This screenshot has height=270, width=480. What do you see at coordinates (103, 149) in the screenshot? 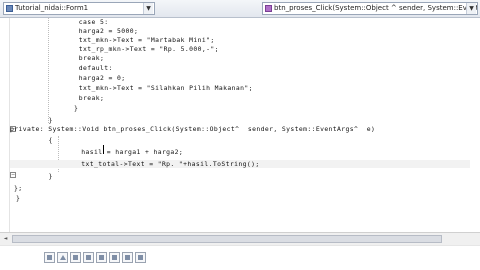
I see `text-cursor` at bounding box center [103, 149].